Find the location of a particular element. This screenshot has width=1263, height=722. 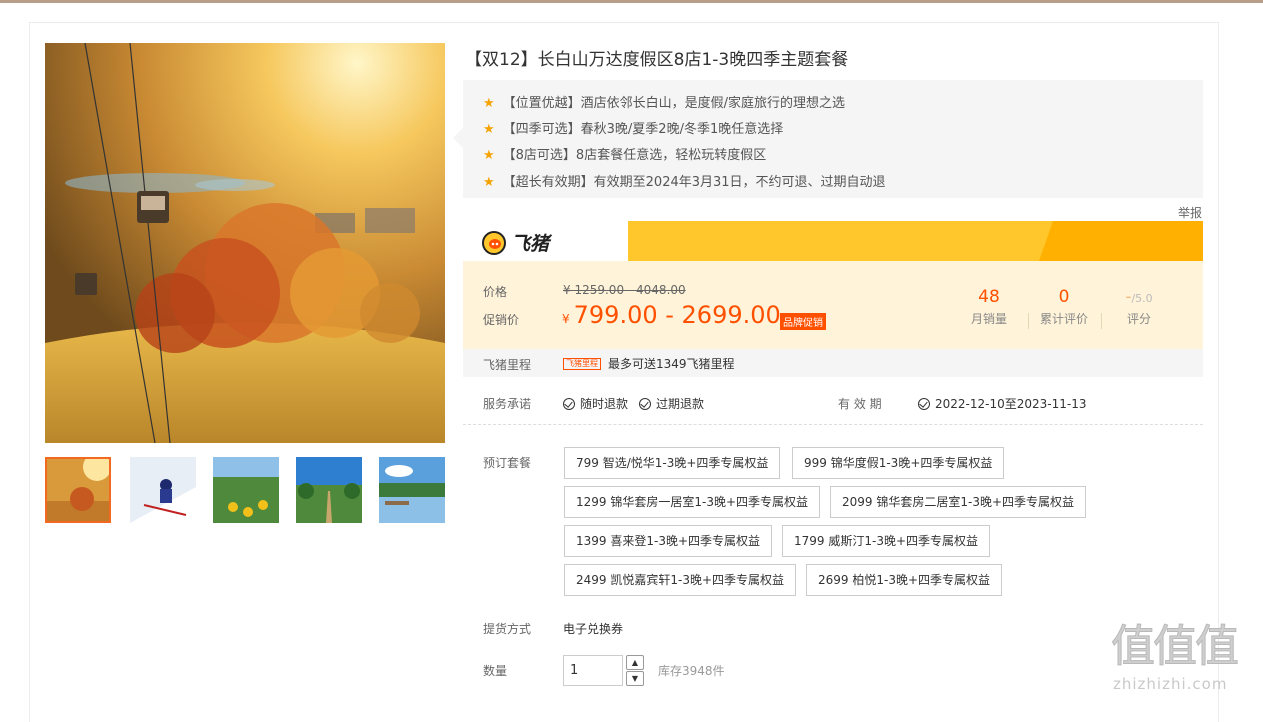

fliggy-logo: 飞猪 is located at coordinates (515, 242).